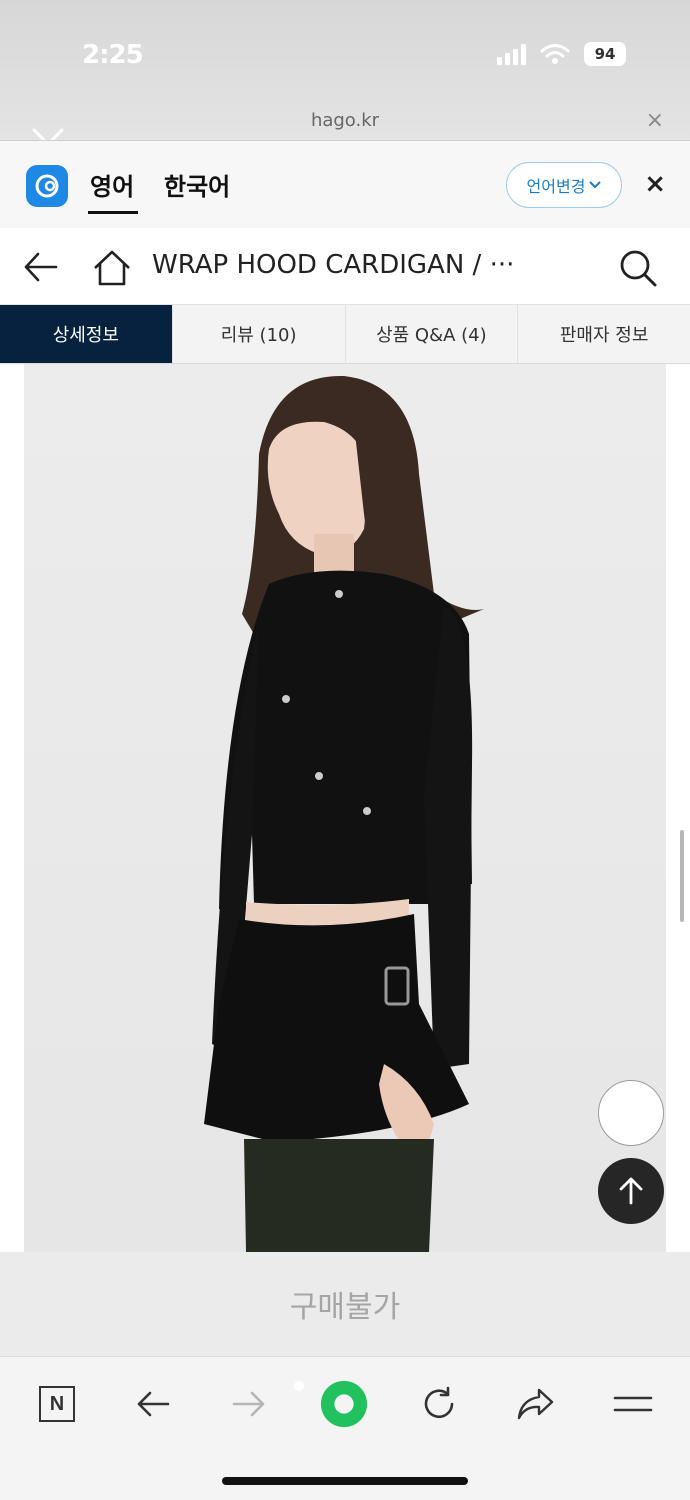 The image size is (690, 1500). What do you see at coordinates (682, 876) in the screenshot?
I see `scroll-indicator` at bounding box center [682, 876].